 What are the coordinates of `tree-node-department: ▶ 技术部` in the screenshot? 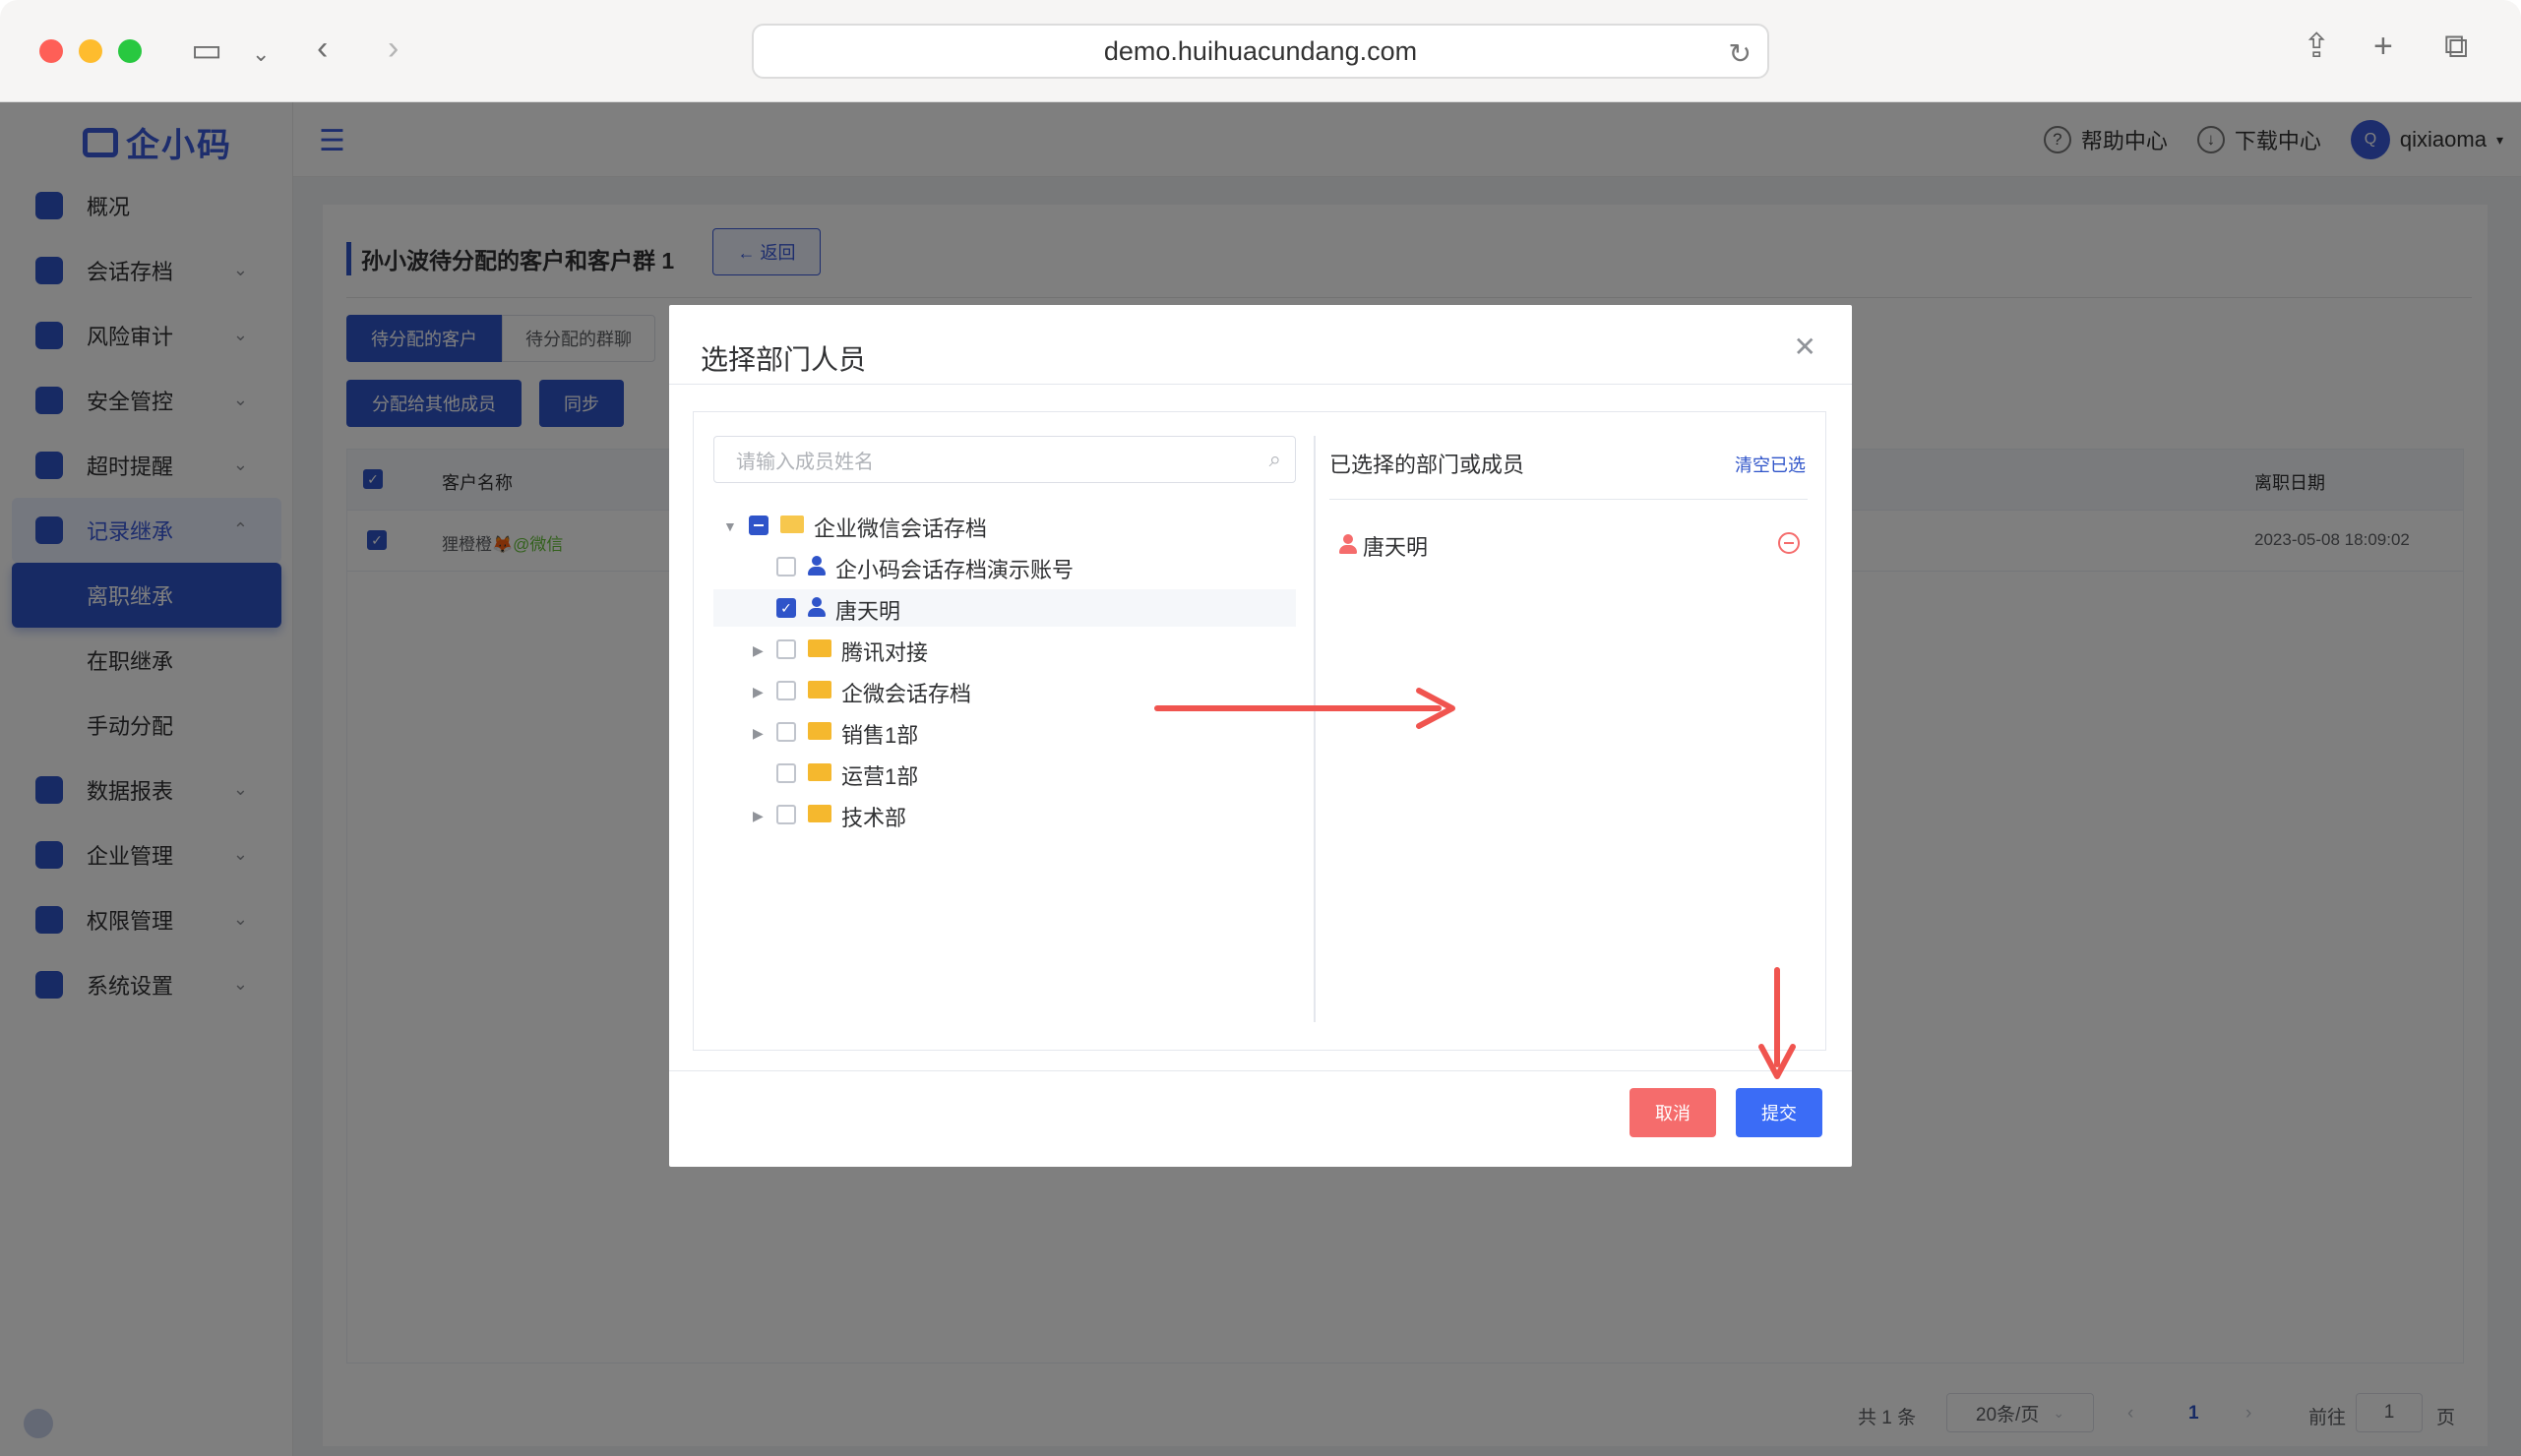 It's located at (1005, 814).